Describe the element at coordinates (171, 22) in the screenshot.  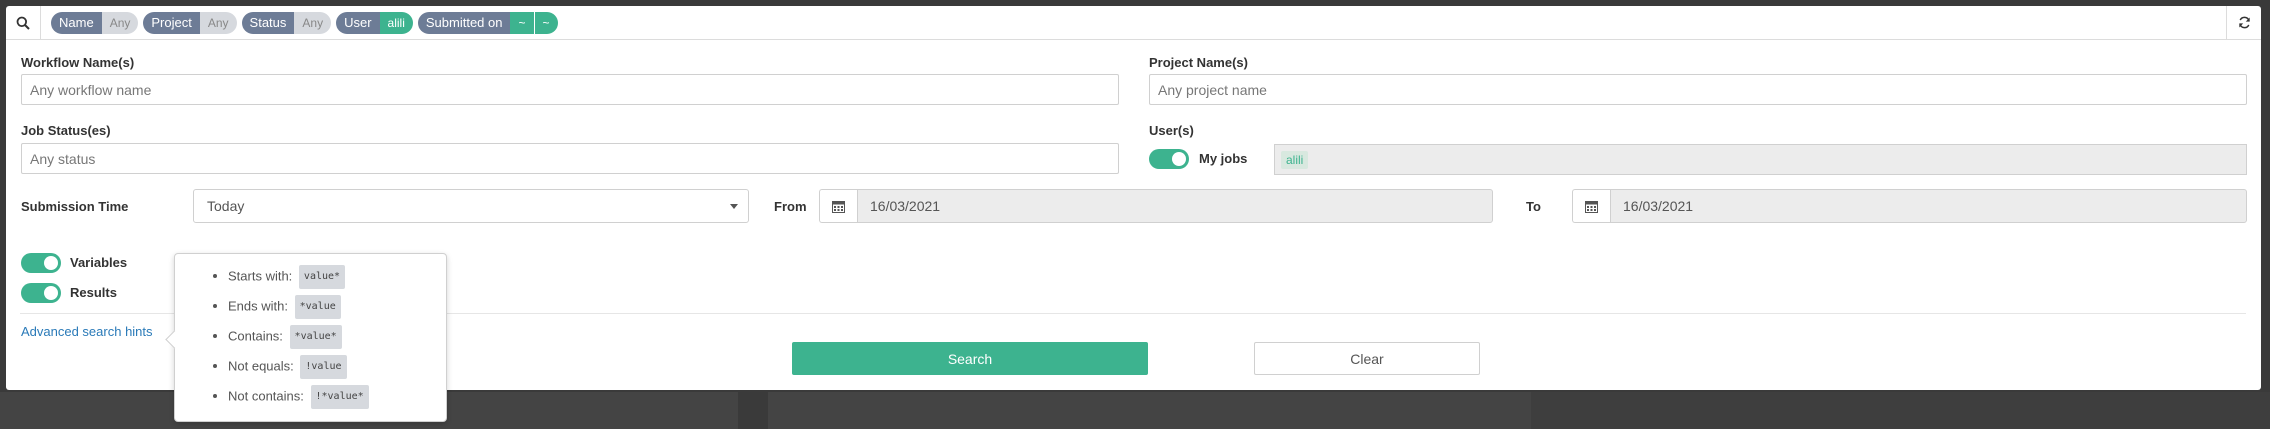
I see `tag-key: Project` at that location.